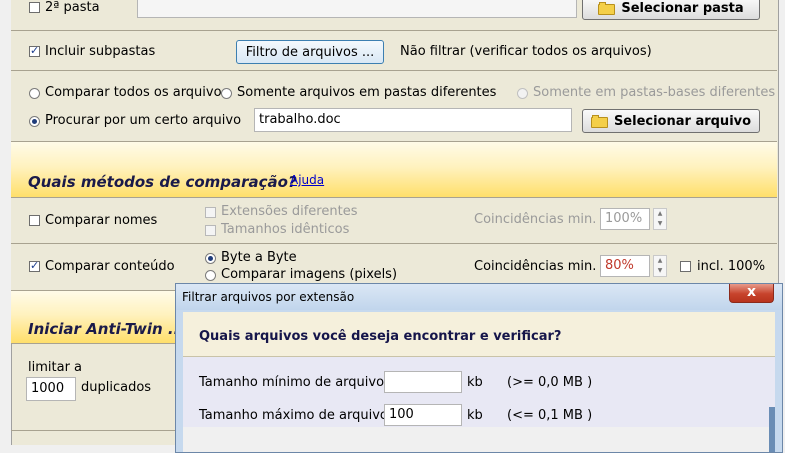  Describe the element at coordinates (268, 297) in the screenshot. I see `dialog-title: Filtrar arquivos por extensão` at that location.